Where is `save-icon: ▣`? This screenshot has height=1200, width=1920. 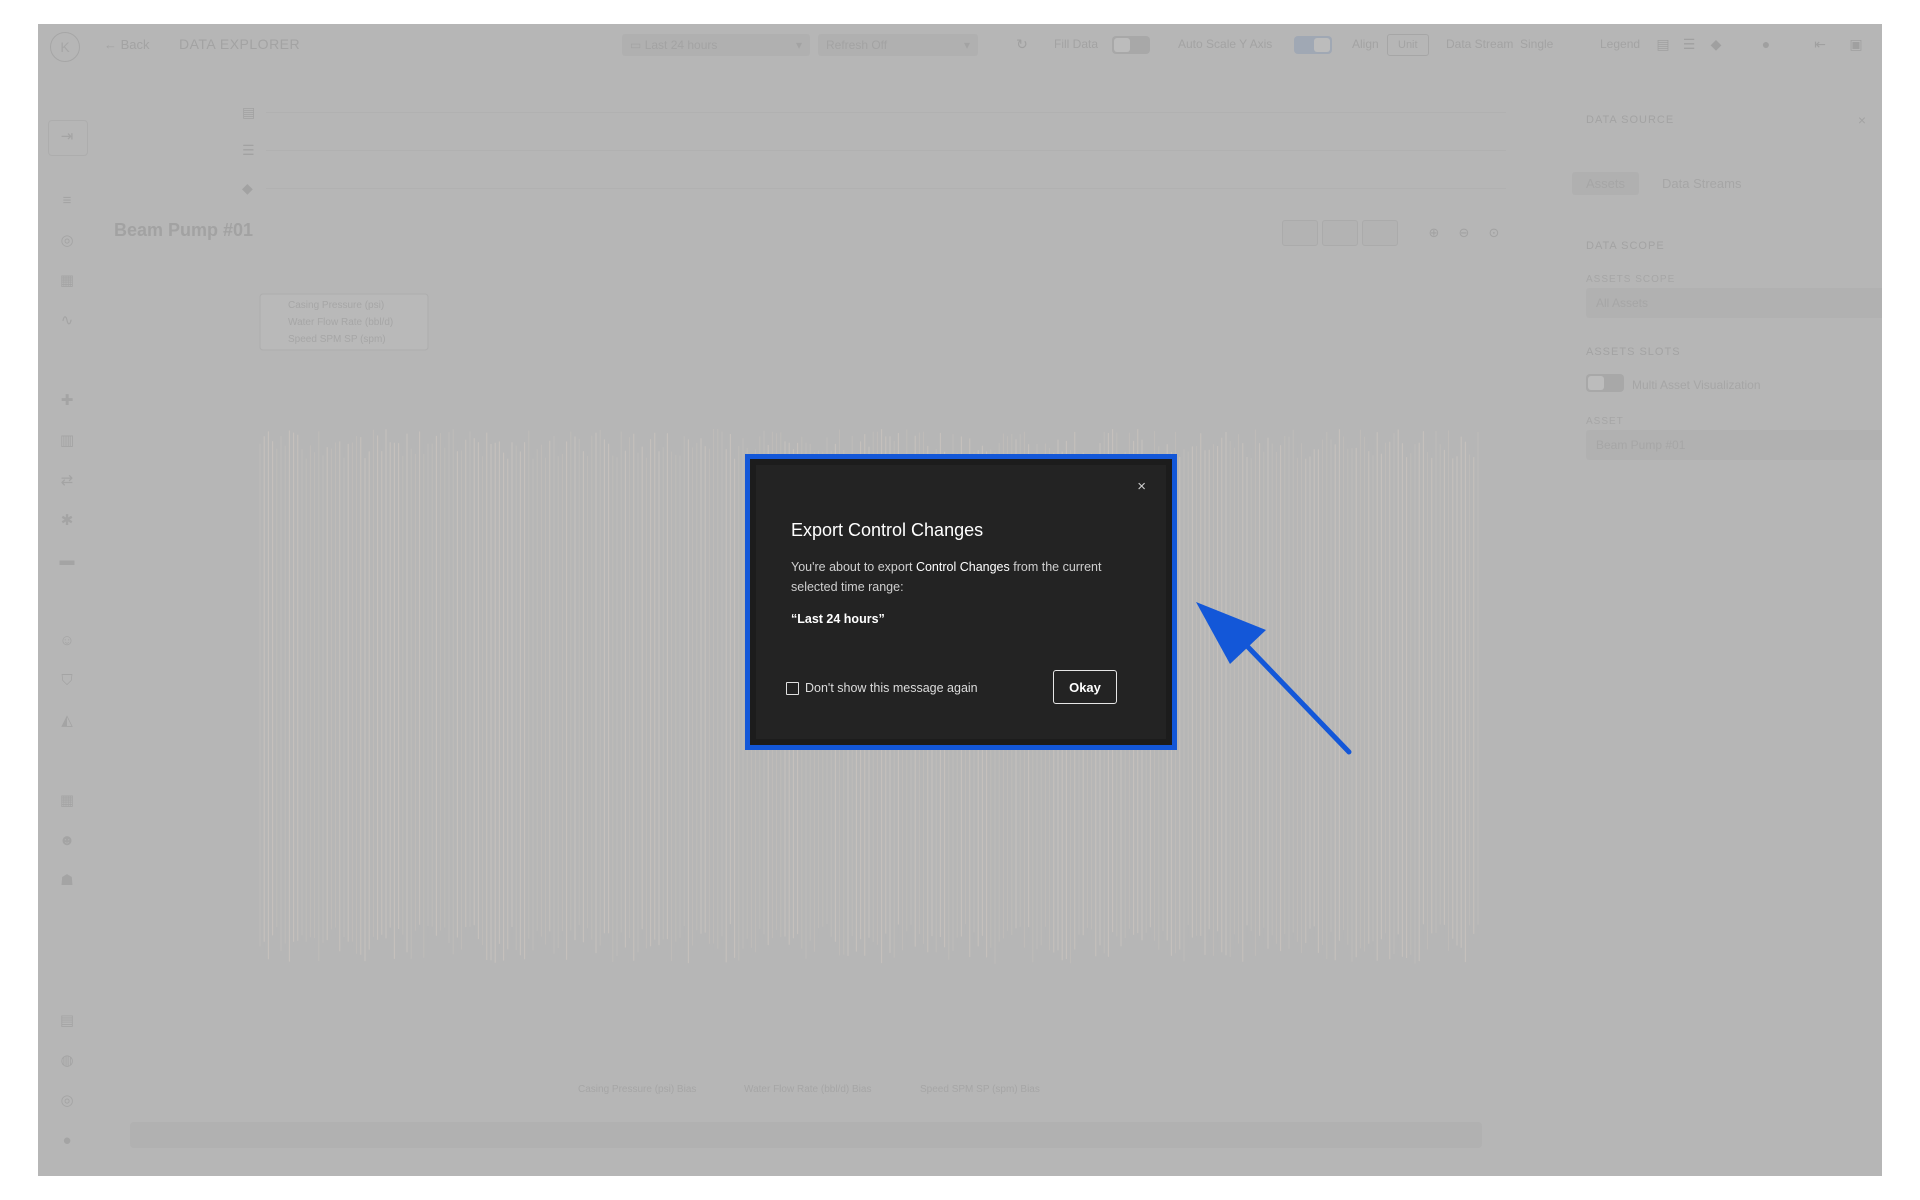 save-icon: ▣ is located at coordinates (1856, 44).